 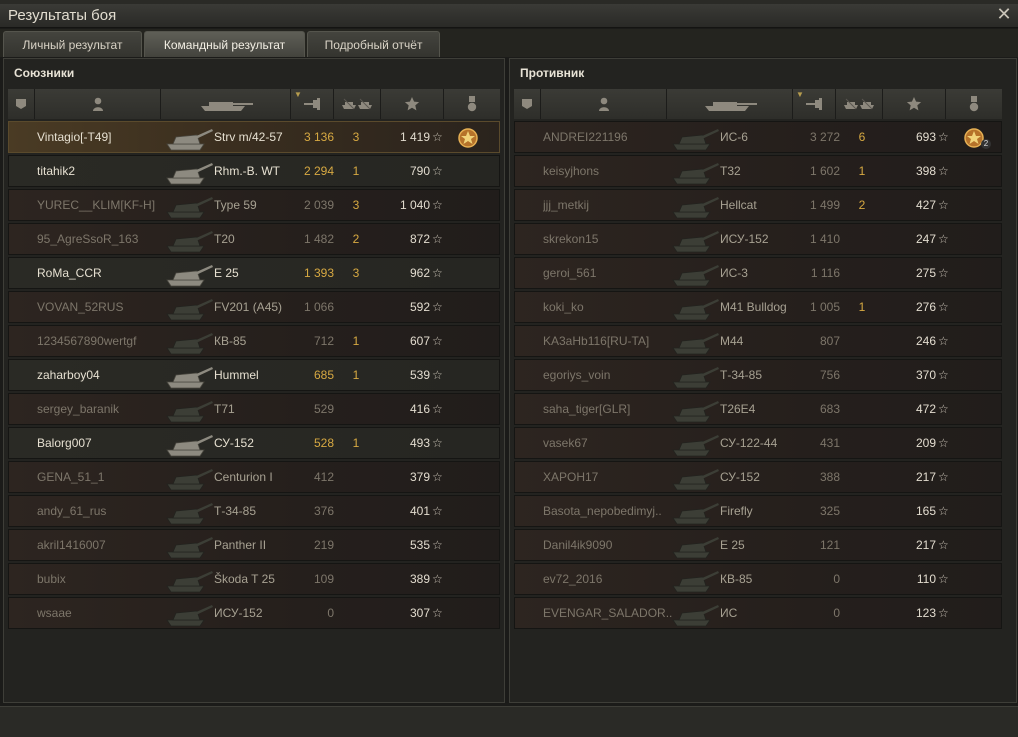 I want to click on xp-value: 472, so click(x=925, y=409).